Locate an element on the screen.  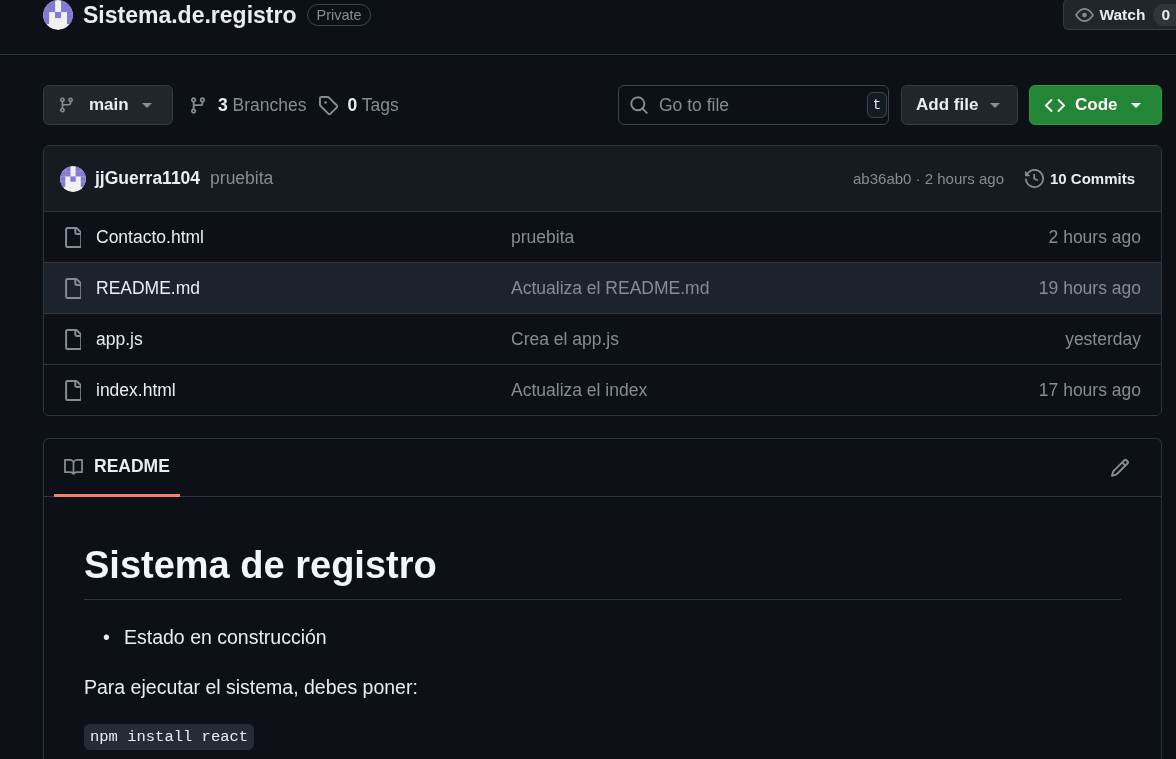
file-row: index.html Actualiza el index 17 hours ago is located at coordinates (602, 389).